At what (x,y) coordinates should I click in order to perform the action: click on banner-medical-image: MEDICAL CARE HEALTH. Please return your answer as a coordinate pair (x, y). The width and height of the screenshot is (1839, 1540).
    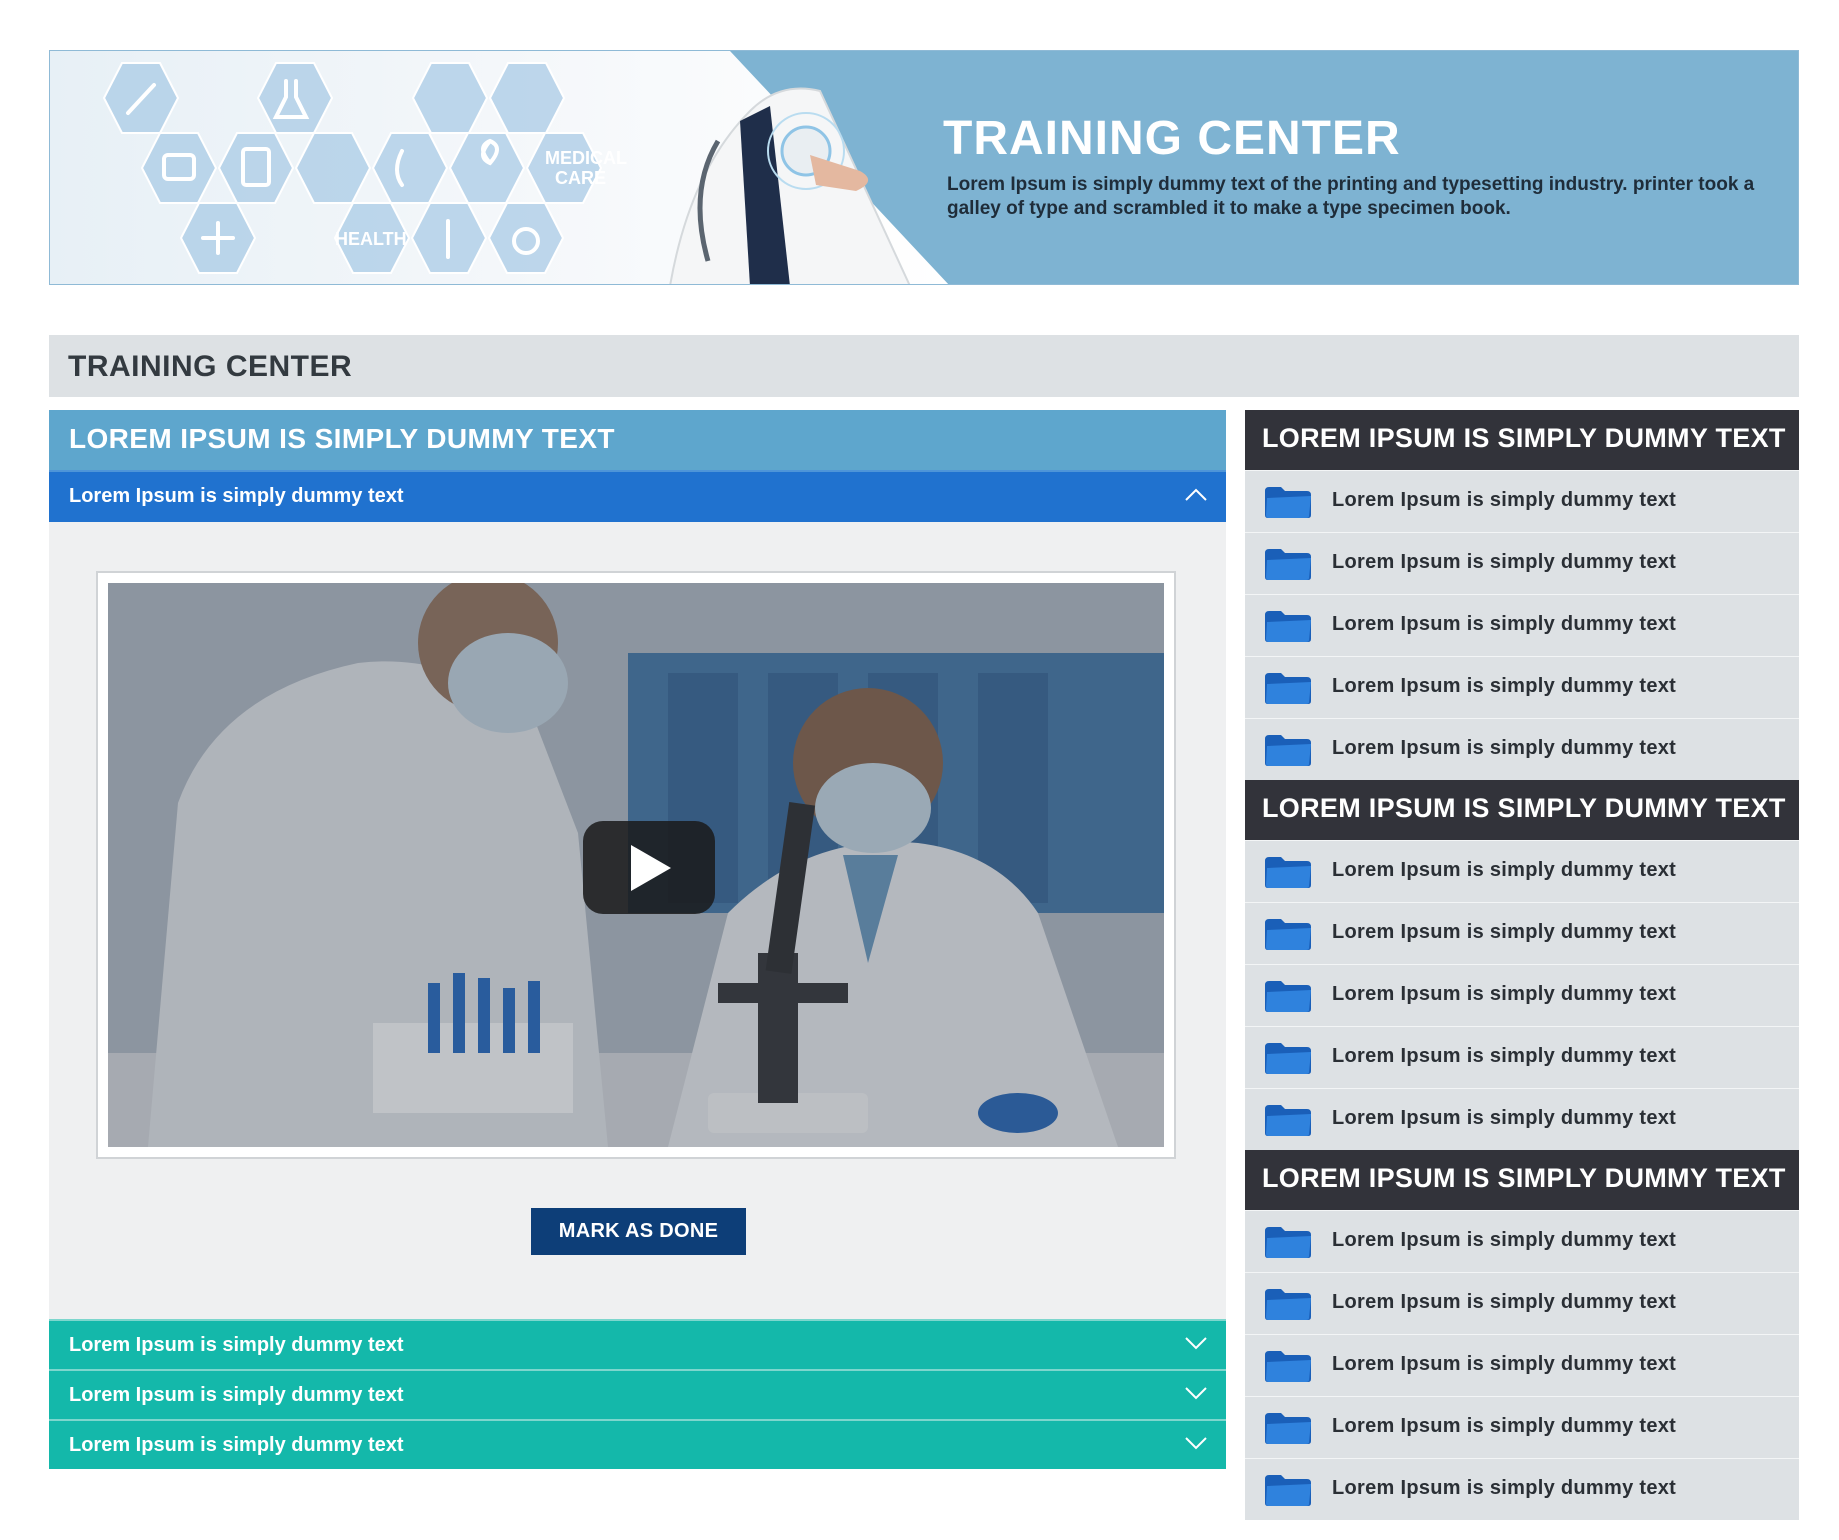
    Looking at the image, I should click on (499, 167).